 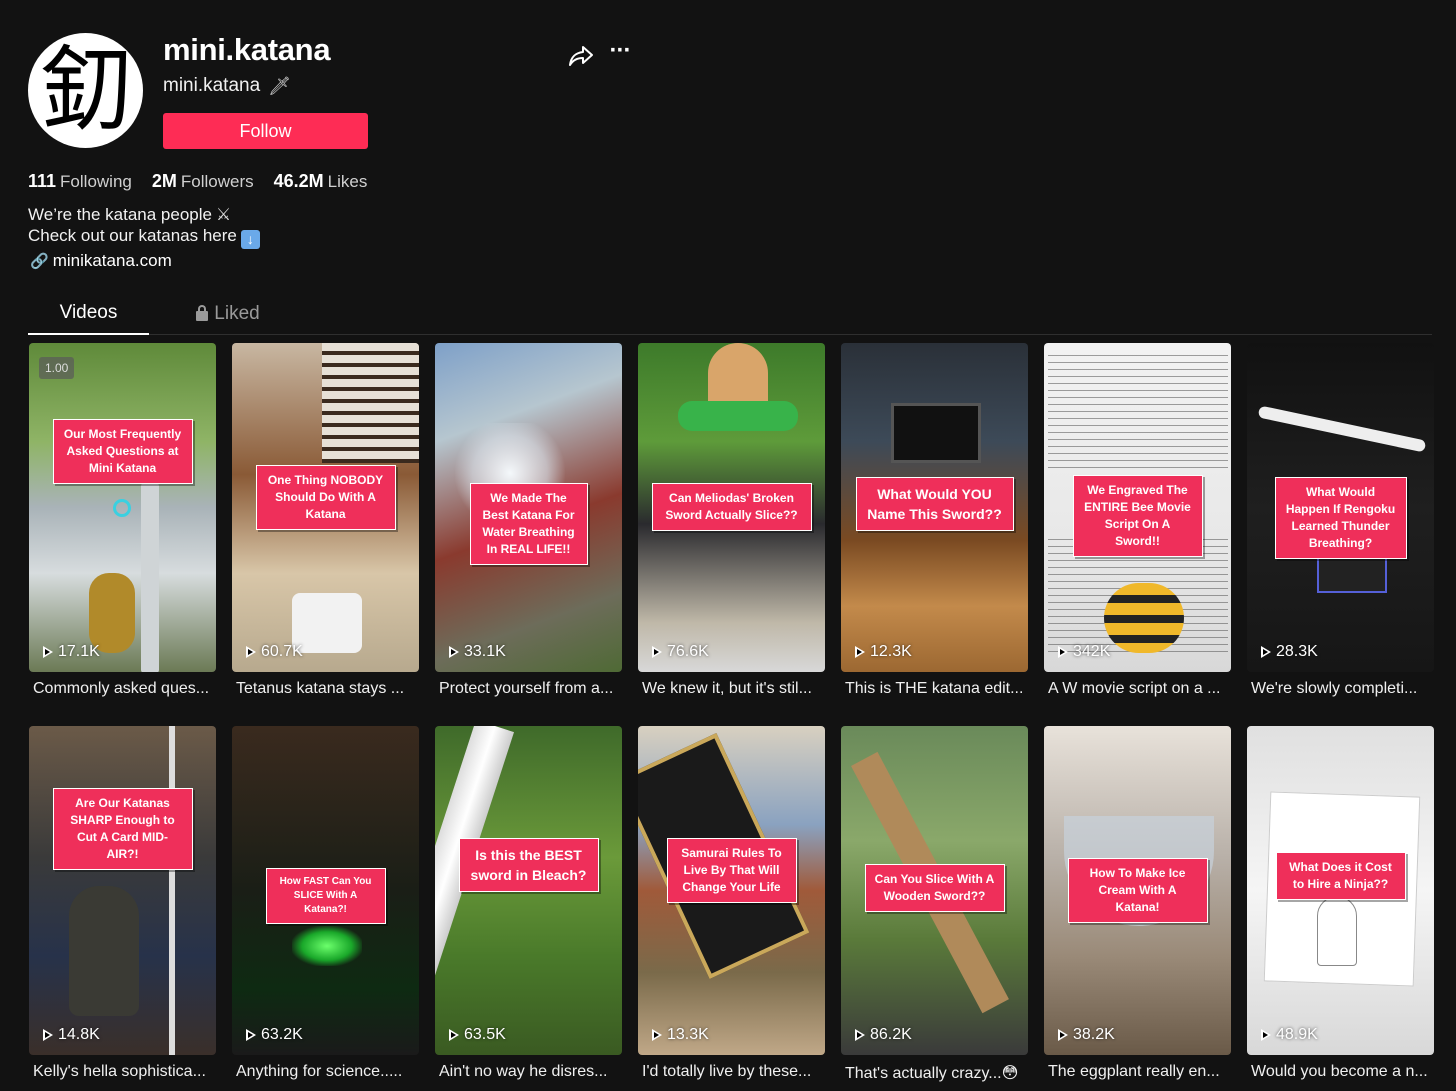 What do you see at coordinates (1340, 876) in the screenshot?
I see `video-caption: What Does it Cost to Hire a Ninja??` at bounding box center [1340, 876].